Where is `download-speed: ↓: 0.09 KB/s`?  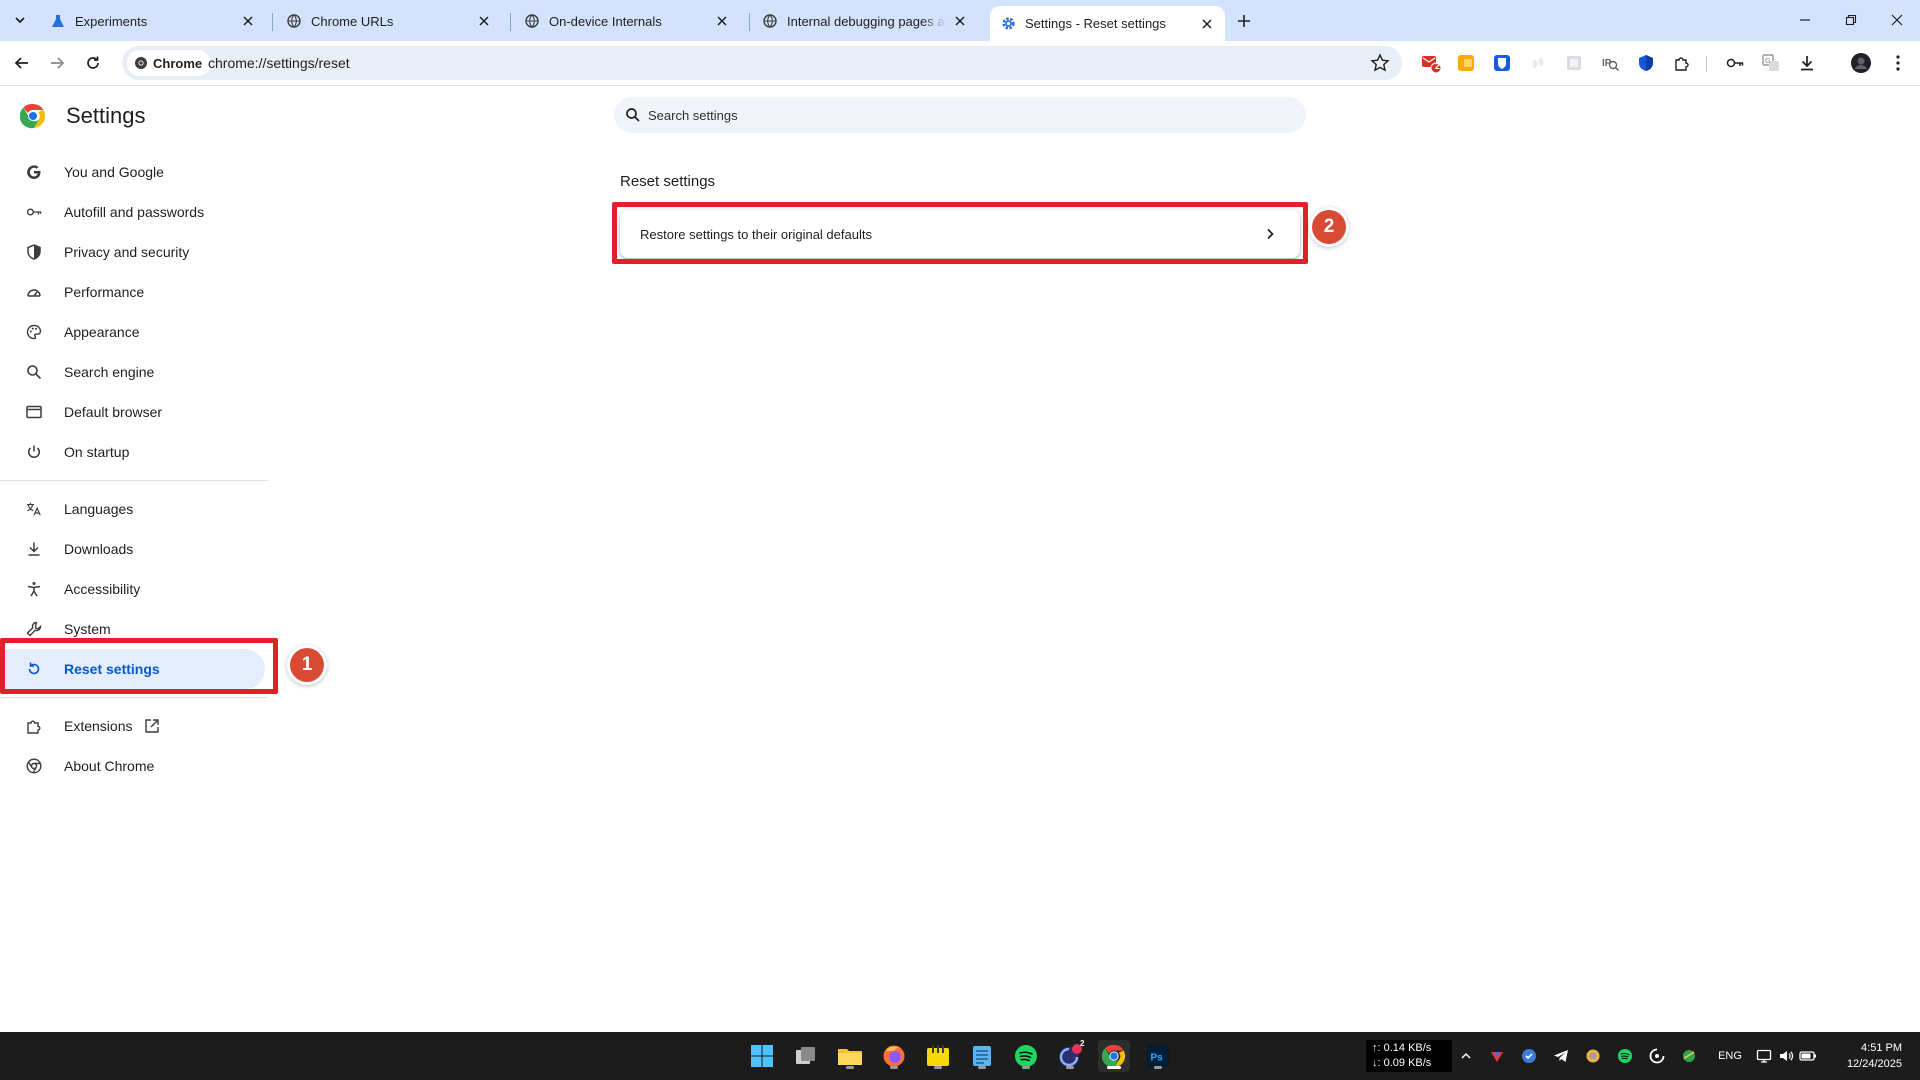
download-speed: ↓: 0.09 KB/s is located at coordinates (1402, 1063).